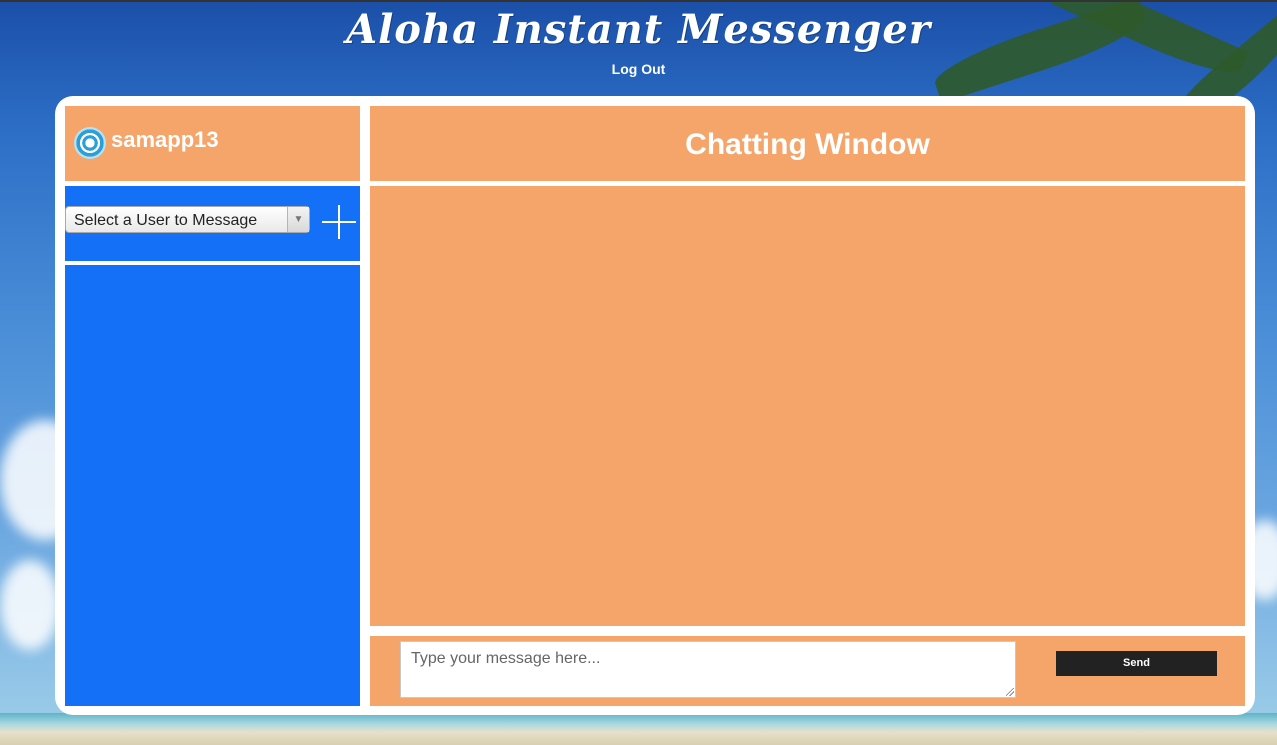  What do you see at coordinates (166, 220) in the screenshot?
I see `user-select-value: Select a User to Message` at bounding box center [166, 220].